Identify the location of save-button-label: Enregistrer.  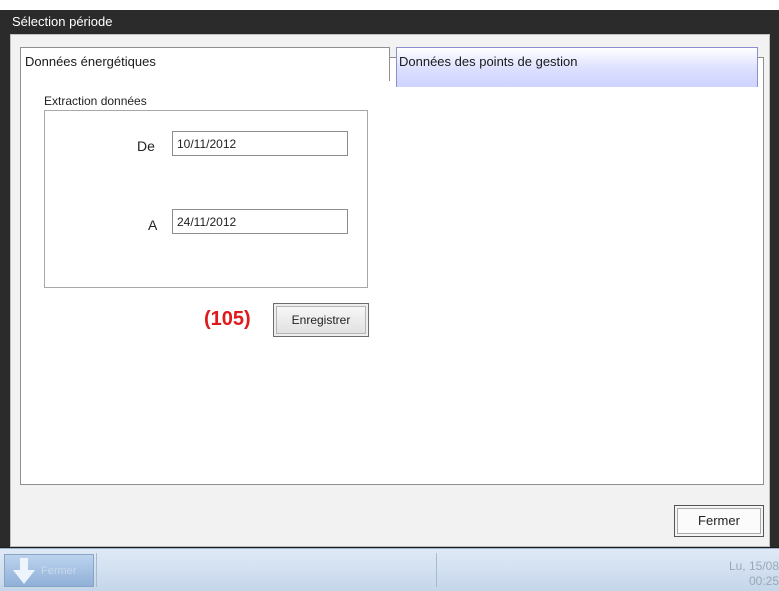
(321, 320).